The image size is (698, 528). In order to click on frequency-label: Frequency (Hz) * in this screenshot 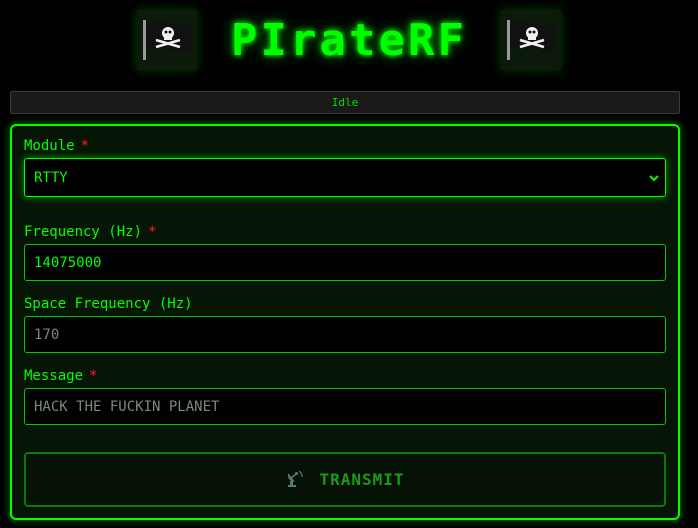, I will do `click(90, 232)`.